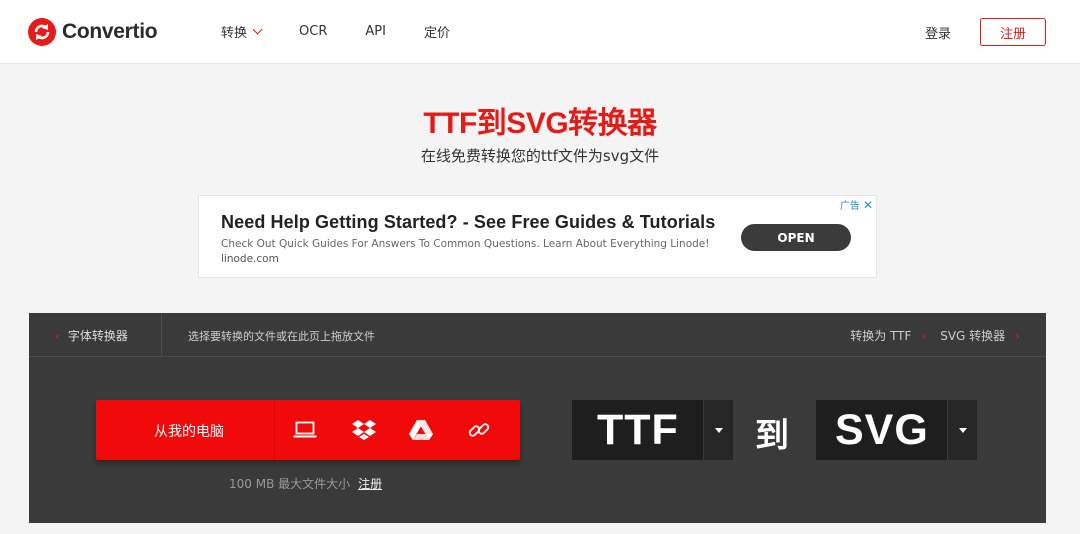 The width and height of the screenshot is (1080, 534). What do you see at coordinates (540, 32) in the screenshot?
I see `top-header: Convertio 转换 OCR API 定价 登录 注册` at bounding box center [540, 32].